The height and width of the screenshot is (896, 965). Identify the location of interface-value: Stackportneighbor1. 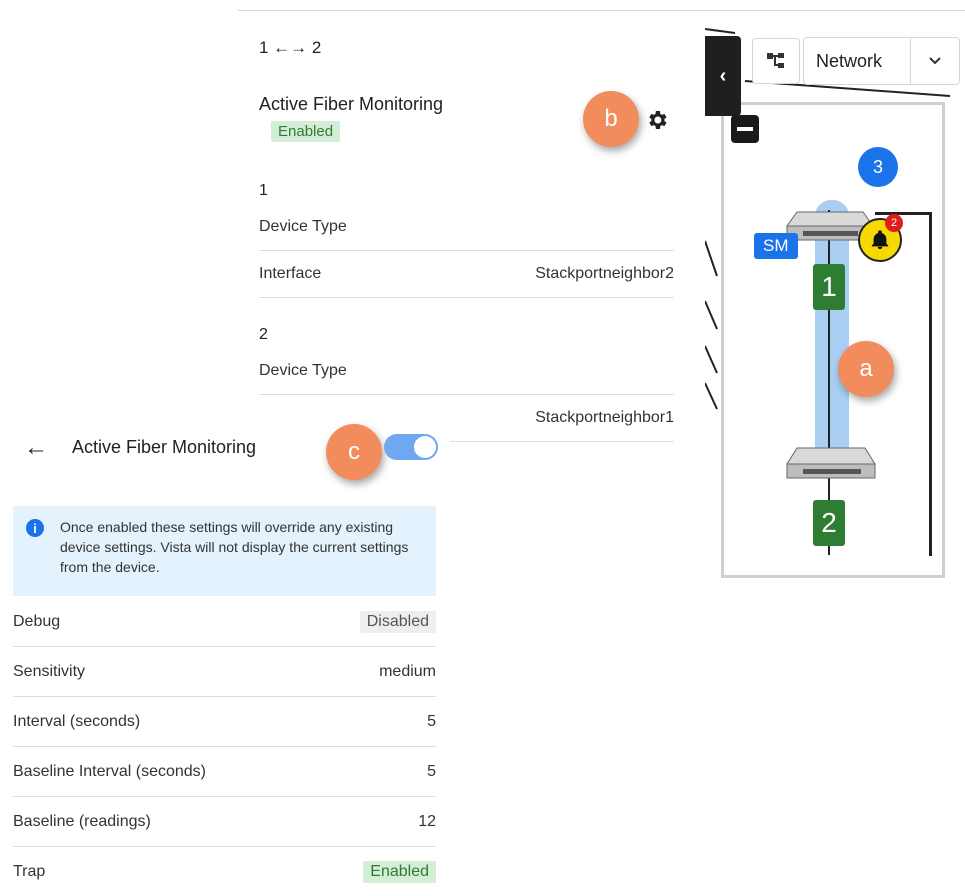
(604, 417).